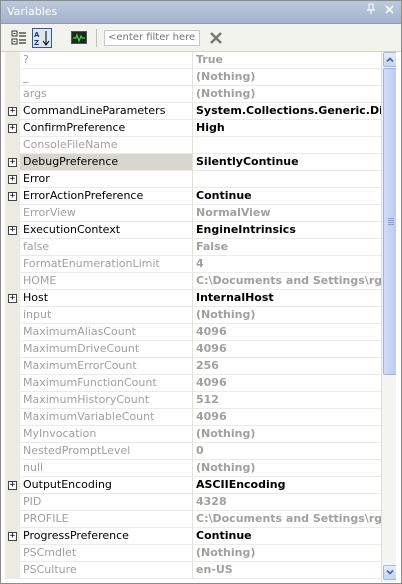  What do you see at coordinates (19, 38) in the screenshot?
I see `categorized-view-button` at bounding box center [19, 38].